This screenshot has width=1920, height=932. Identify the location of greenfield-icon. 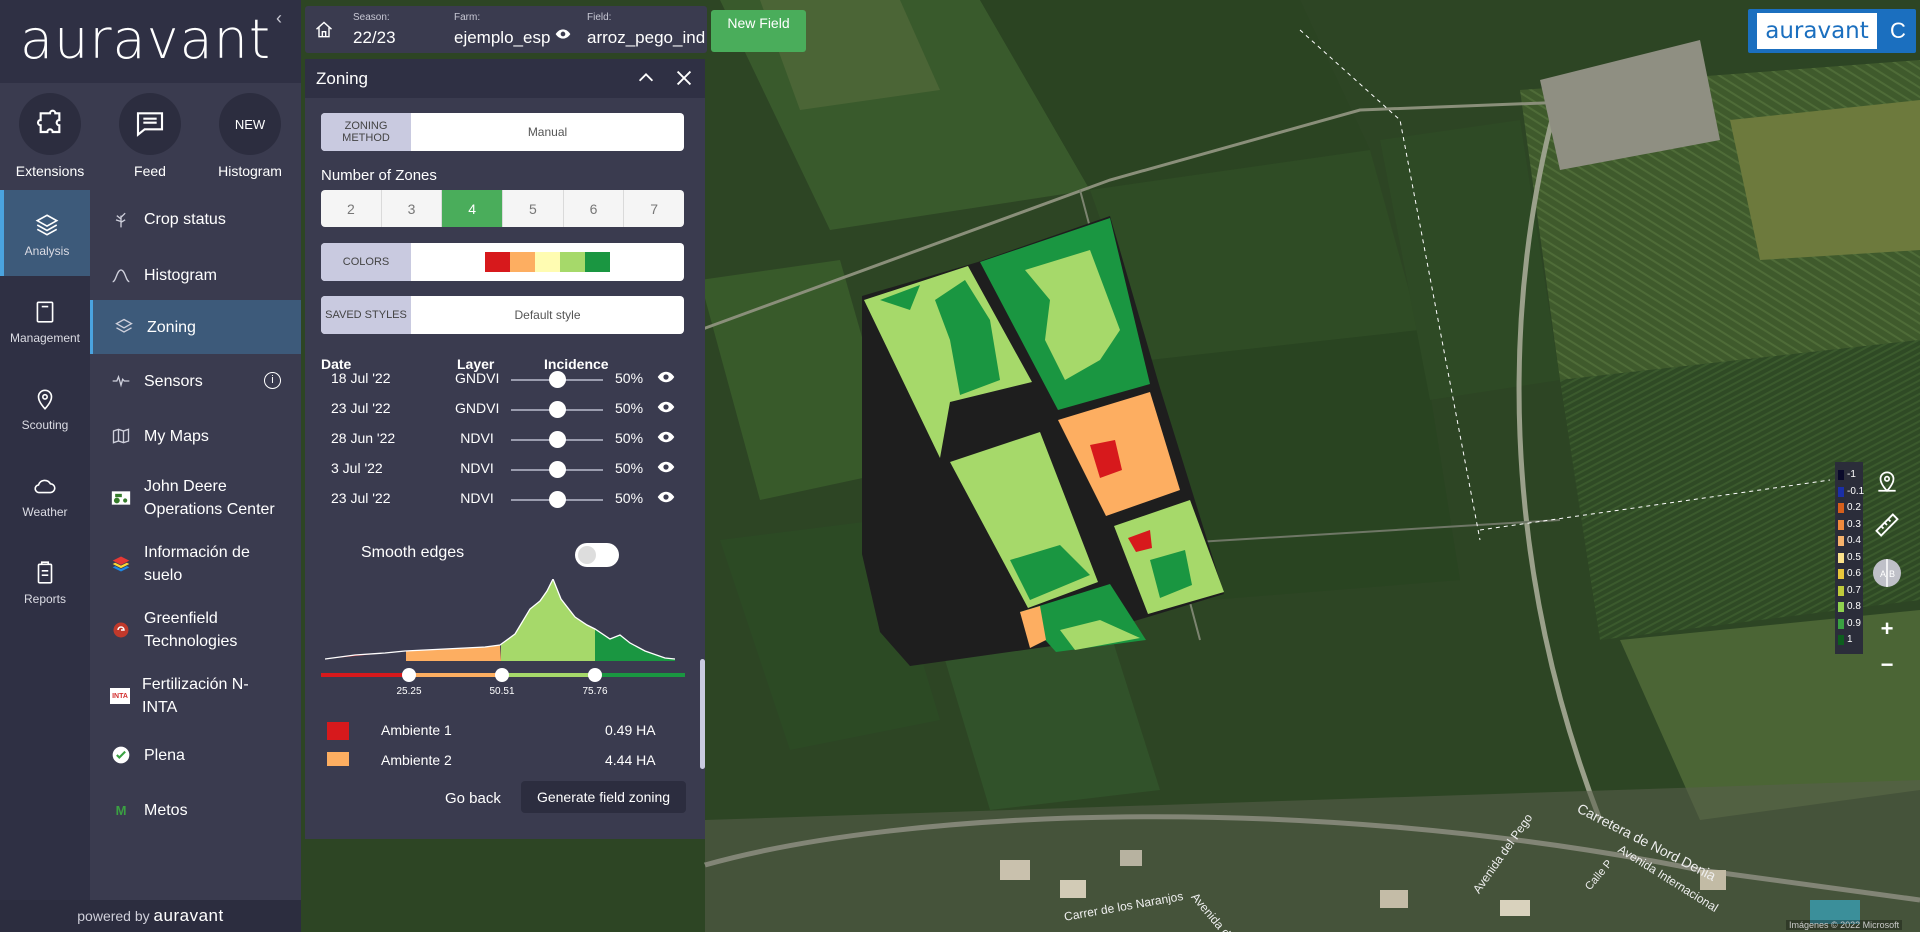
(121, 630).